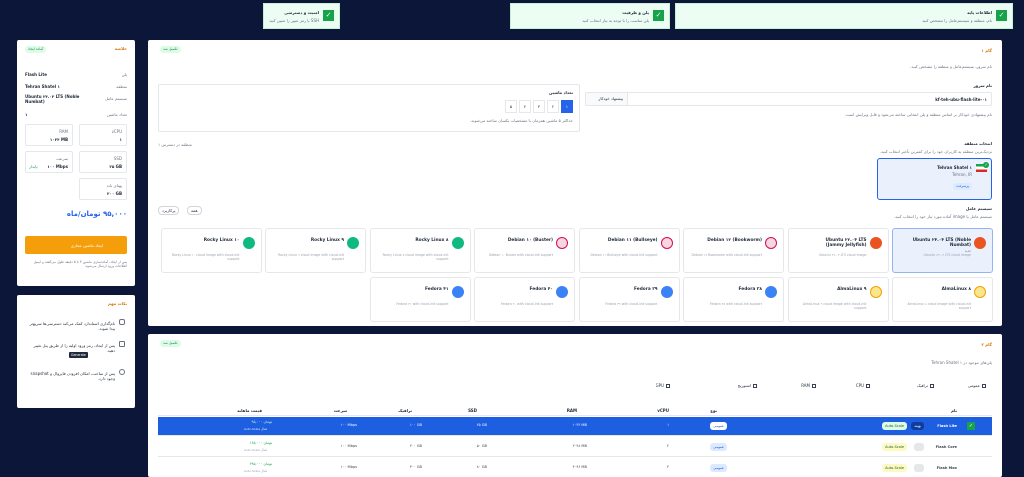  What do you see at coordinates (96, 214) in the screenshot?
I see `summary-price: ۹۵,۰۰۰ تومان/ماه` at bounding box center [96, 214].